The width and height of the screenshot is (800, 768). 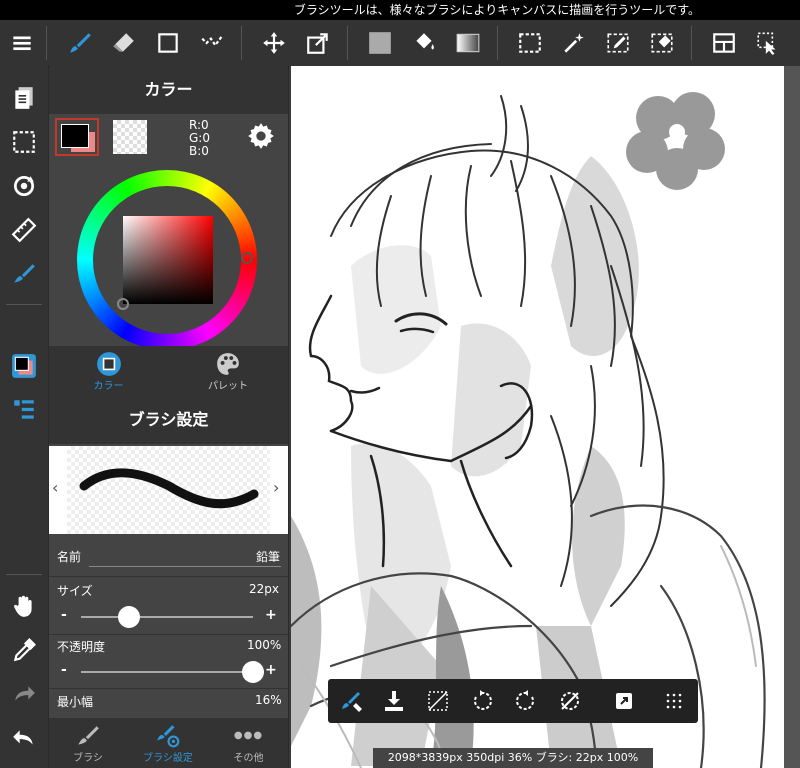 What do you see at coordinates (124, 43) in the screenshot?
I see `eraser-icon` at bounding box center [124, 43].